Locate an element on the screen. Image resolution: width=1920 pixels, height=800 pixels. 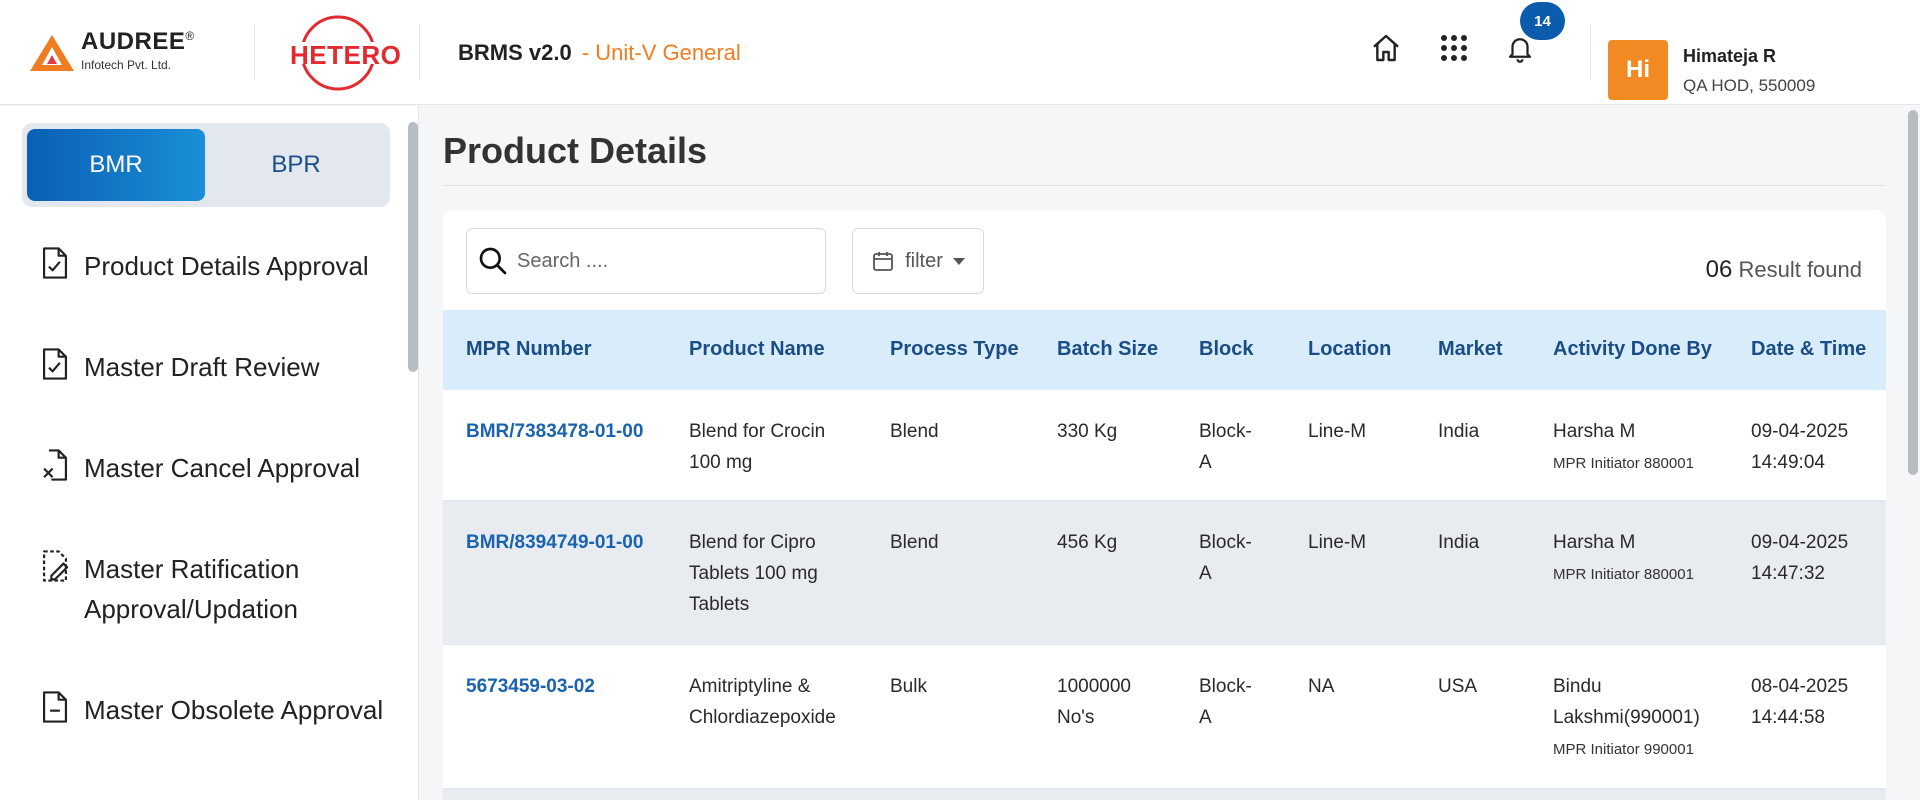
search-box is located at coordinates (646, 261).